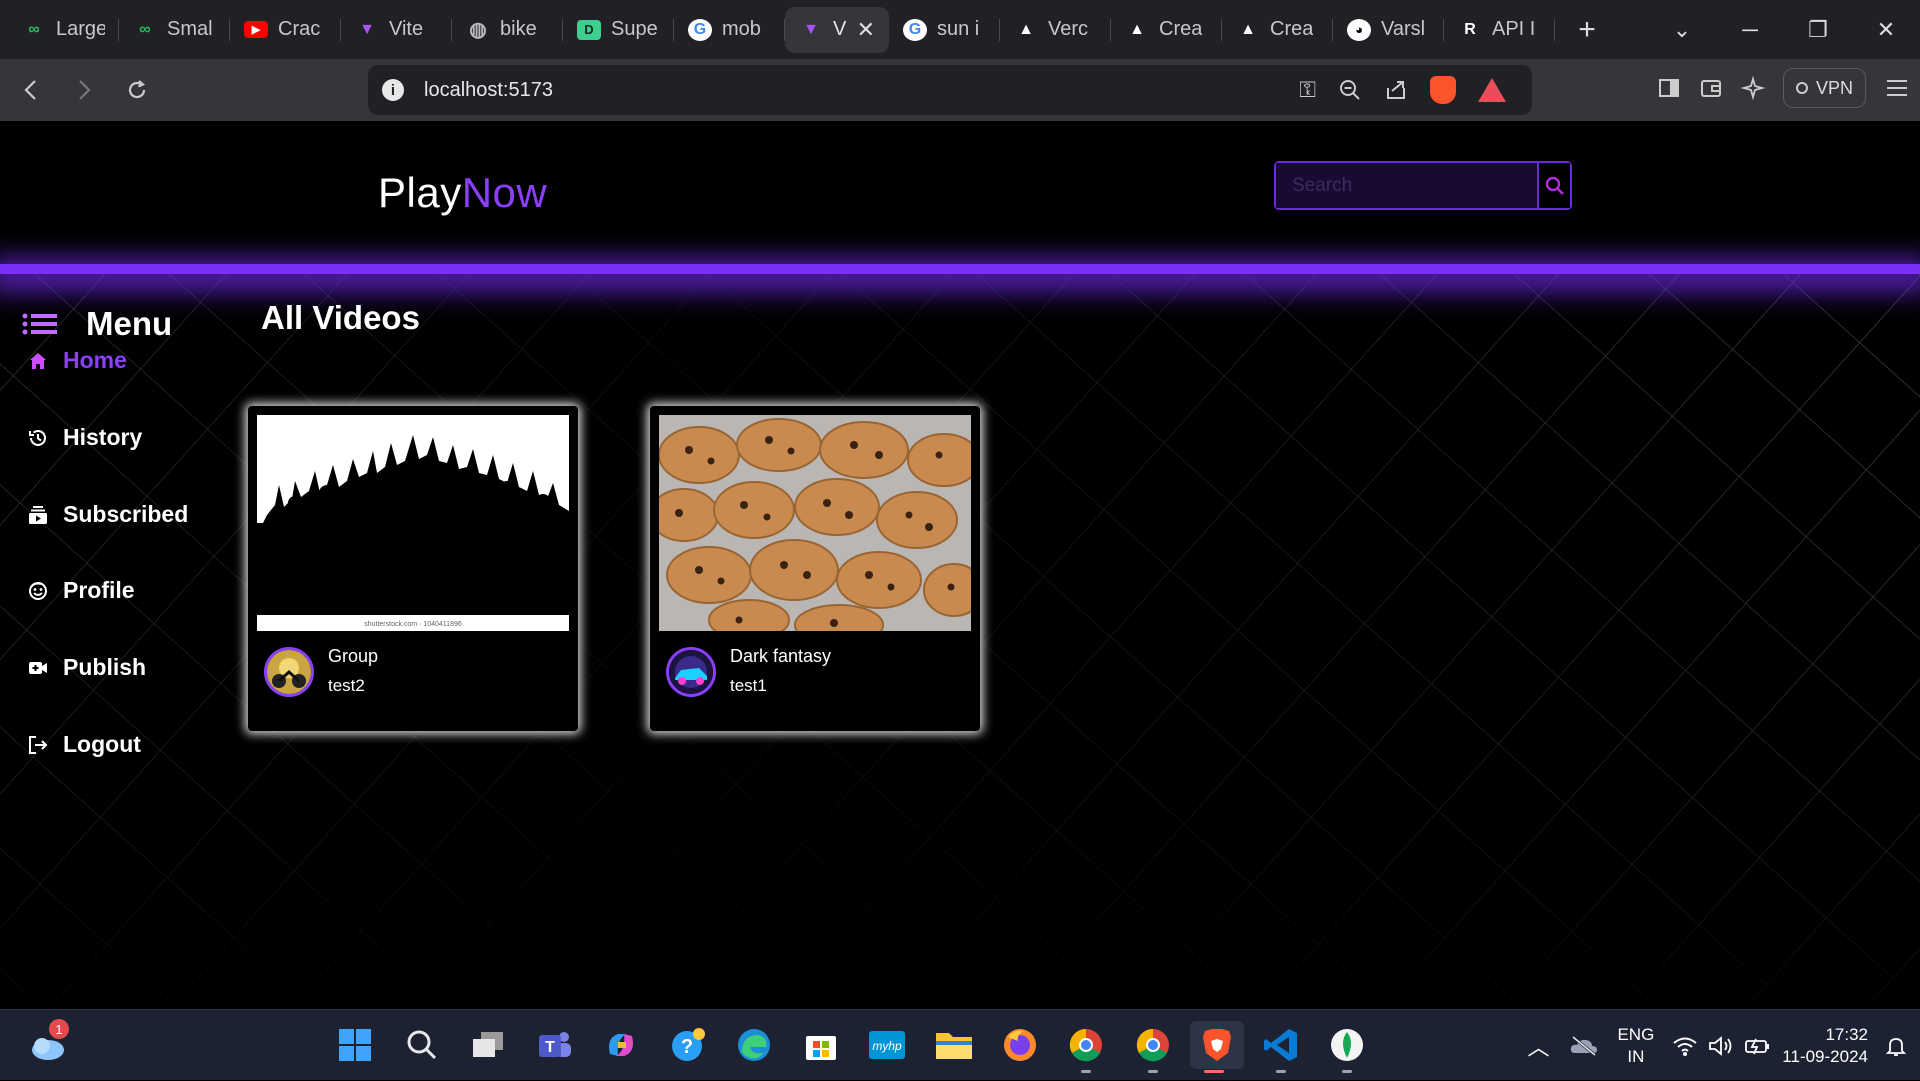 This screenshot has width=1920, height=1081. What do you see at coordinates (1055, 30) in the screenshot?
I see `tab-9: ▲ Verc` at bounding box center [1055, 30].